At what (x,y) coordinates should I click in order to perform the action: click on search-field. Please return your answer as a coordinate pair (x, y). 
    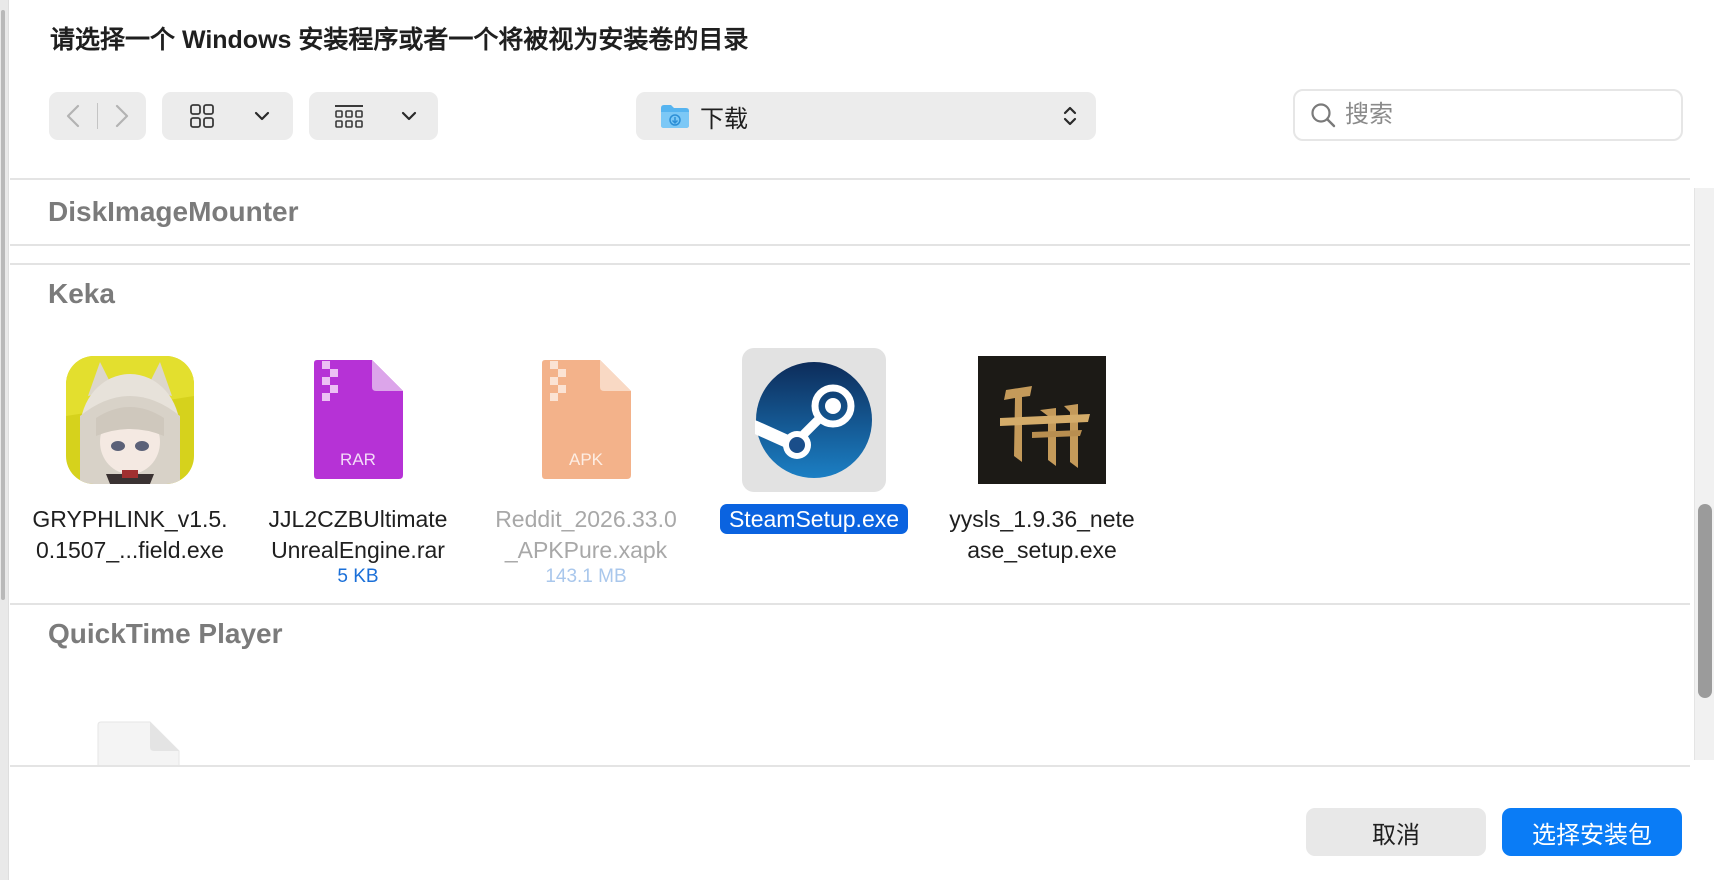
    Looking at the image, I should click on (1488, 115).